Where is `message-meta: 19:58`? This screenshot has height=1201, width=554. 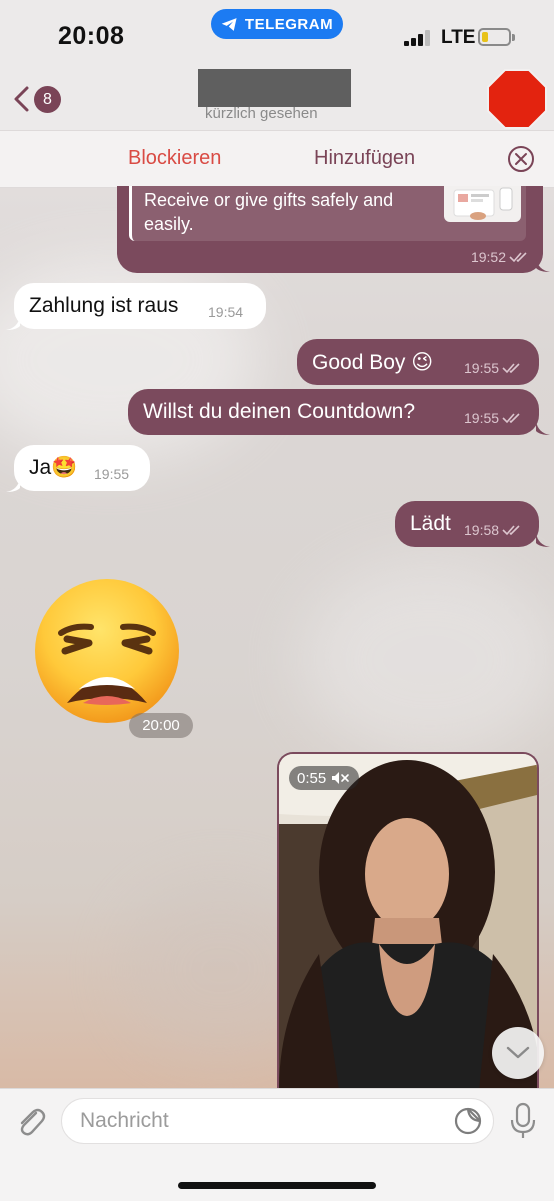
message-meta: 19:58 is located at coordinates (493, 530).